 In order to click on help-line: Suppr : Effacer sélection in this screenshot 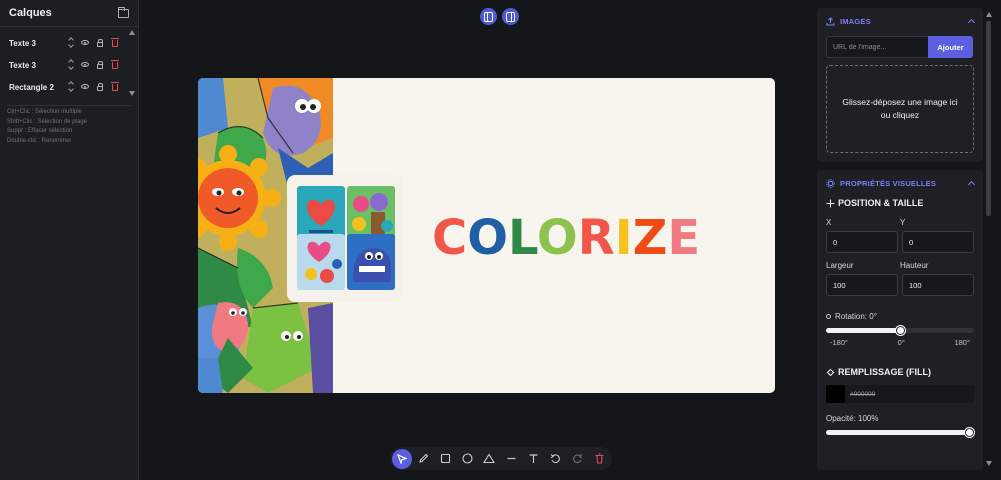, I will do `click(40, 131)`.